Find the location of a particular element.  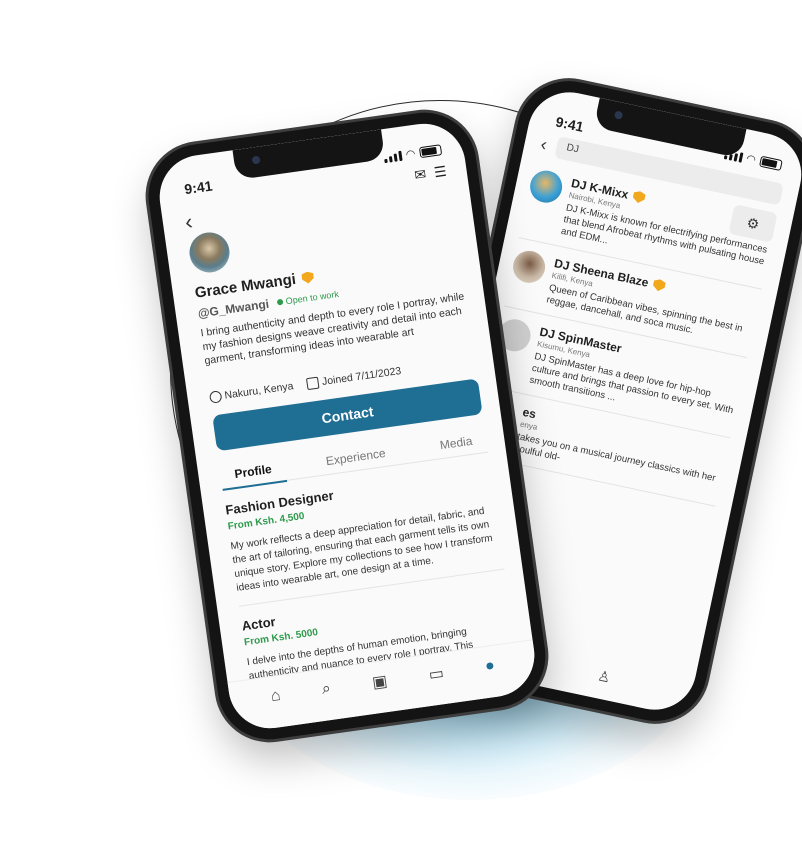

location-pin-icon is located at coordinates (215, 397).